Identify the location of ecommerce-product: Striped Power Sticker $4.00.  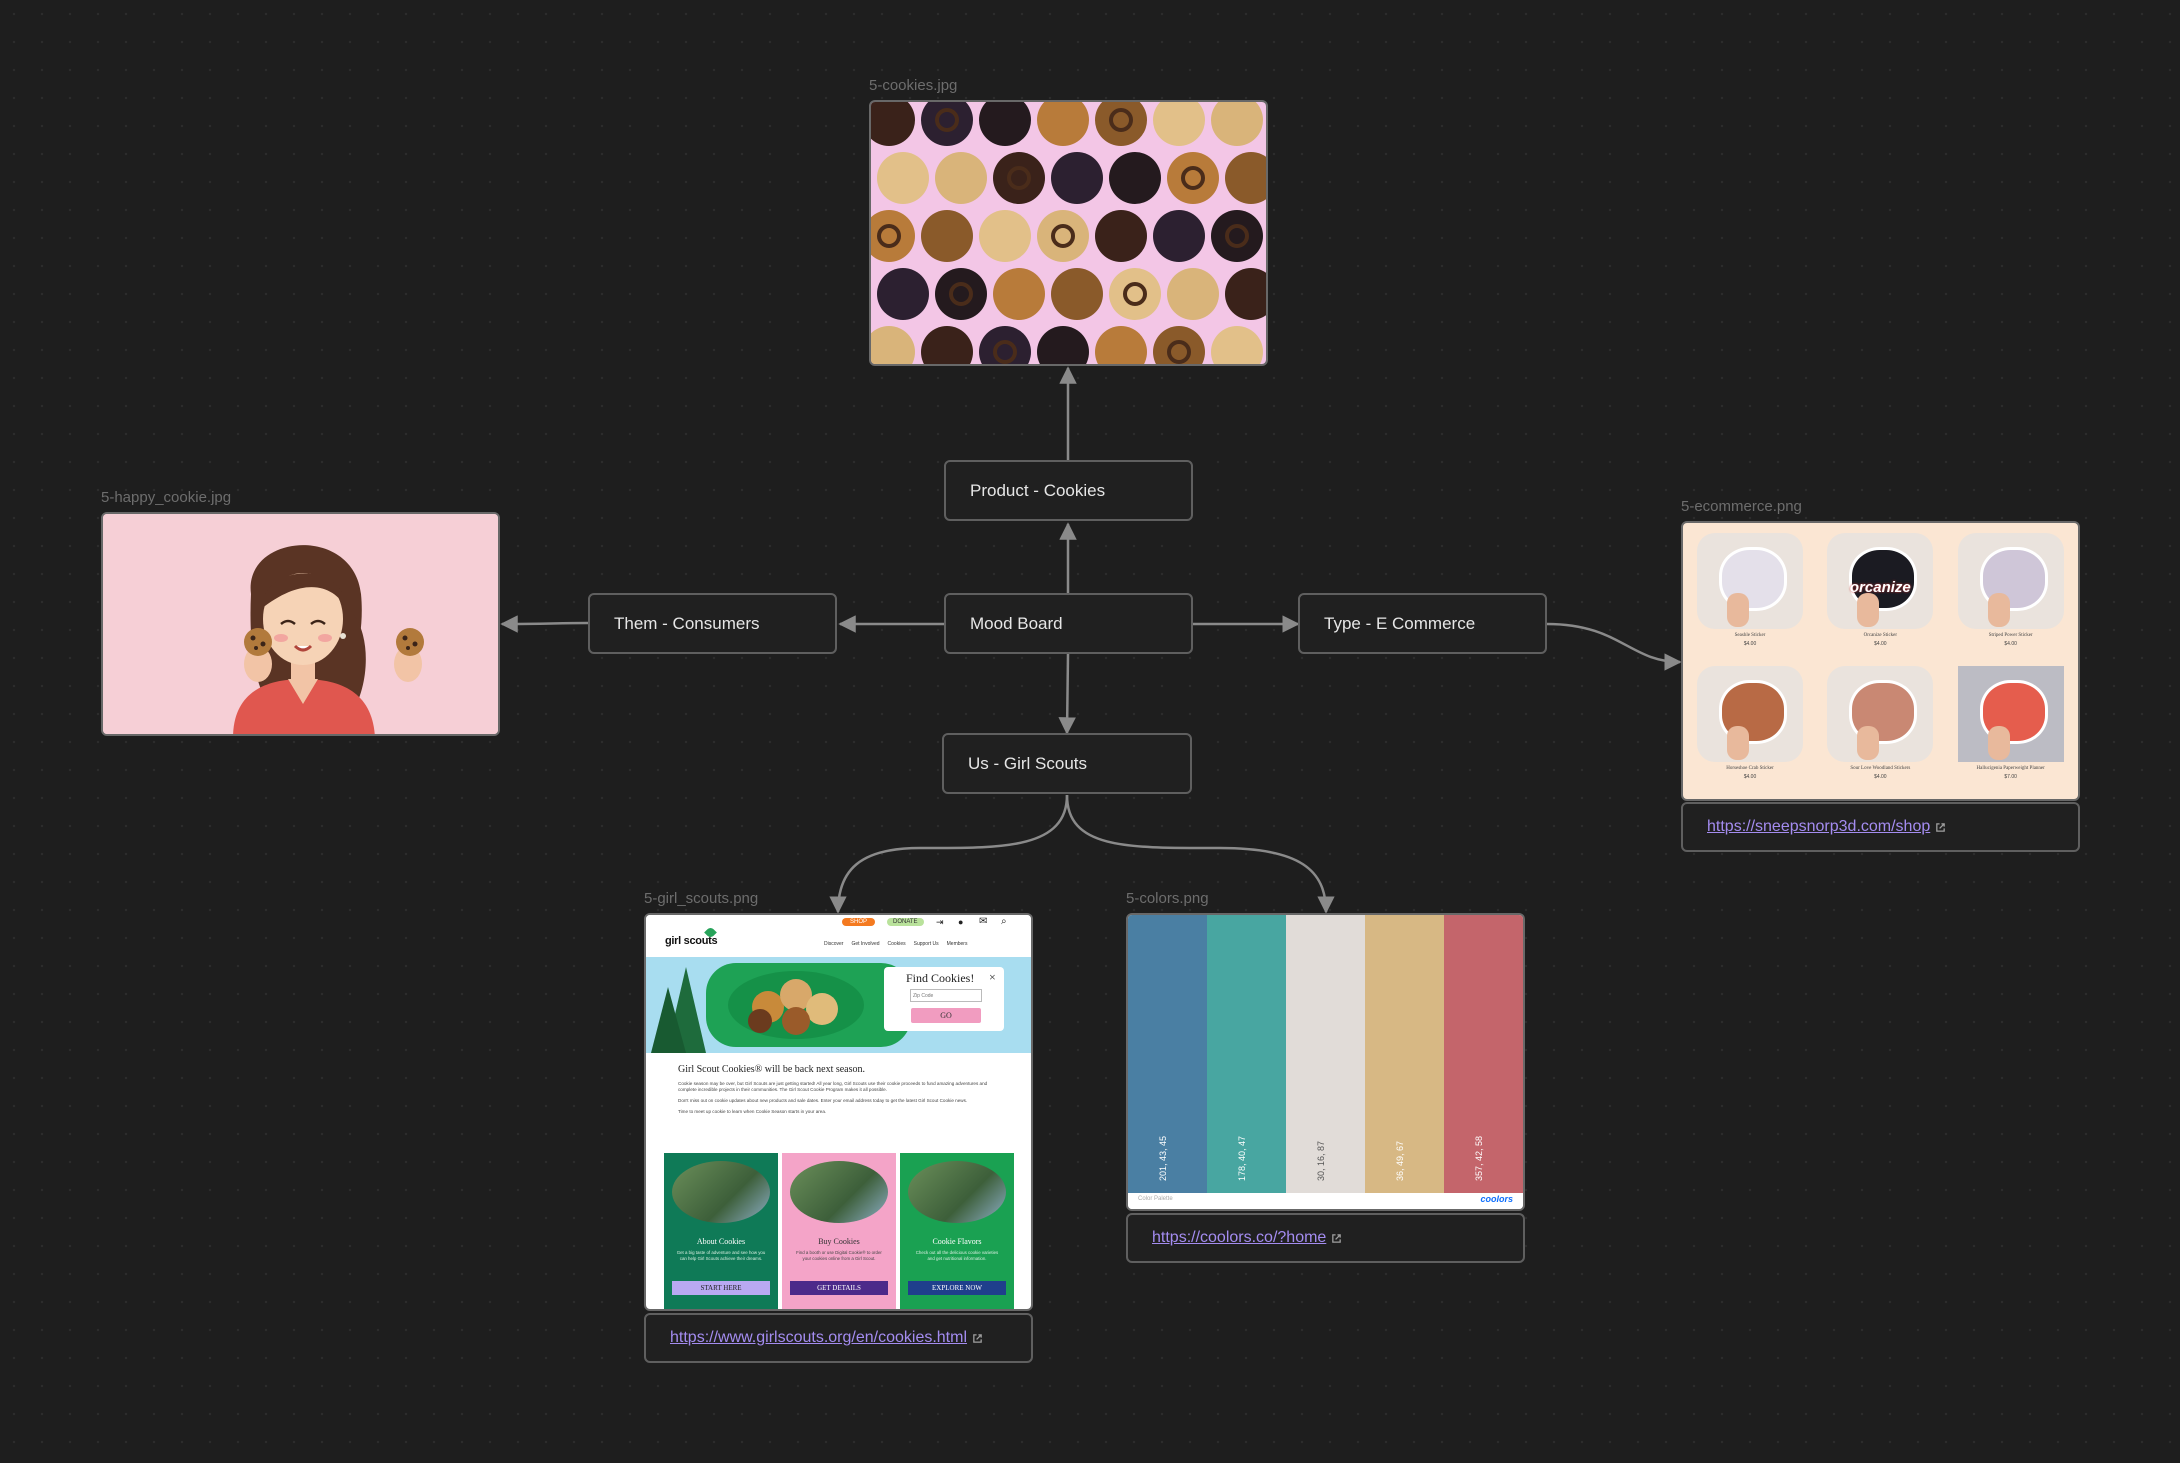
(2013, 597).